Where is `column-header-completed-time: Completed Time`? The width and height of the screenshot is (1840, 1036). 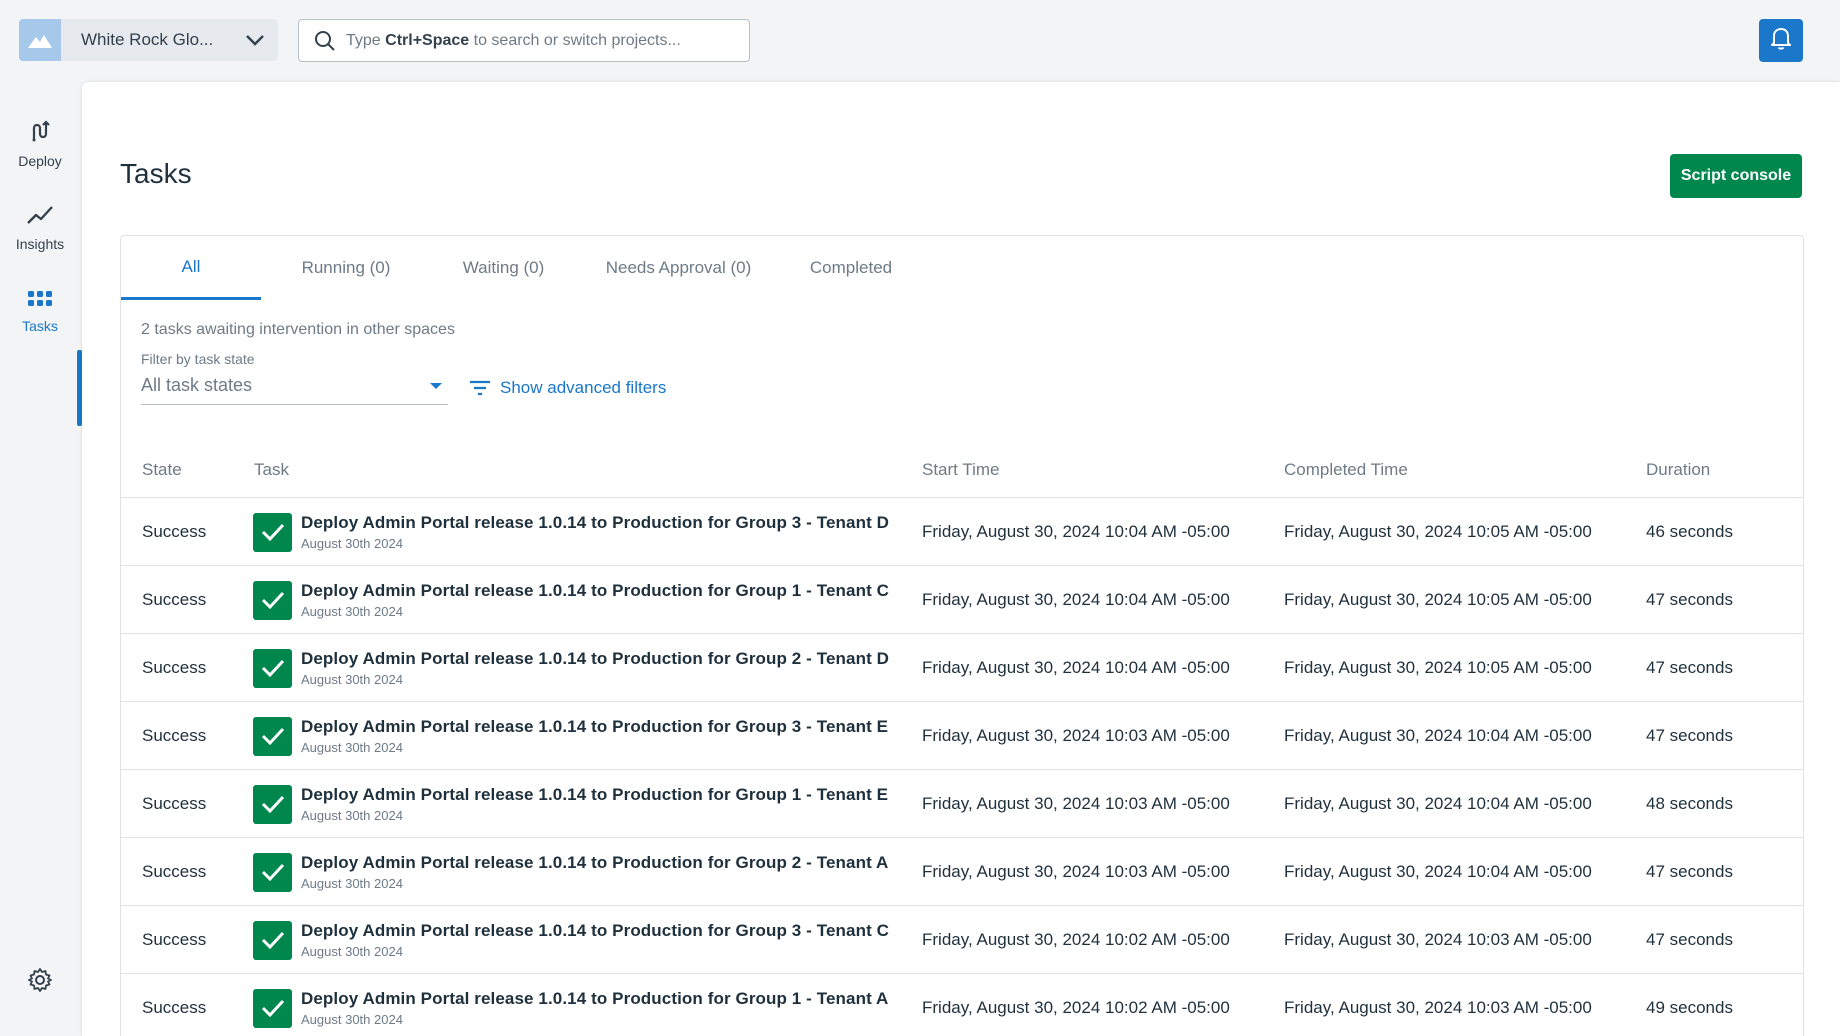
column-header-completed-time: Completed Time is located at coordinates (1346, 469).